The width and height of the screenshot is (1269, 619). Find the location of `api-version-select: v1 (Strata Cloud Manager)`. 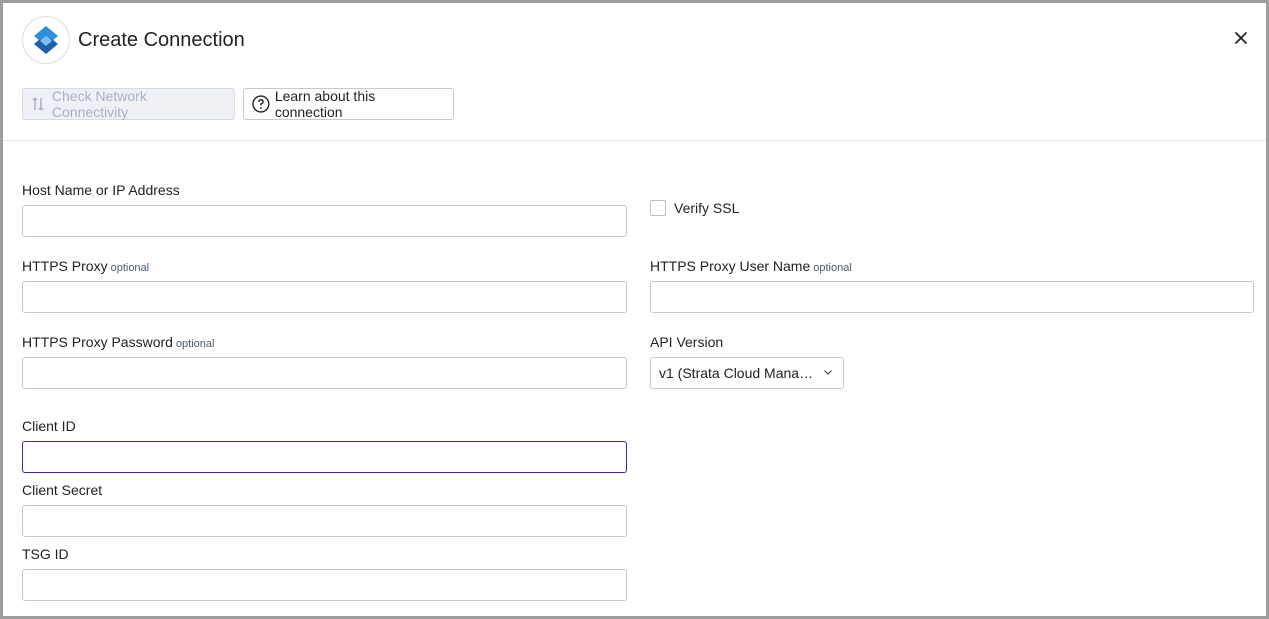

api-version-select: v1 (Strata Cloud Manager) is located at coordinates (747, 373).